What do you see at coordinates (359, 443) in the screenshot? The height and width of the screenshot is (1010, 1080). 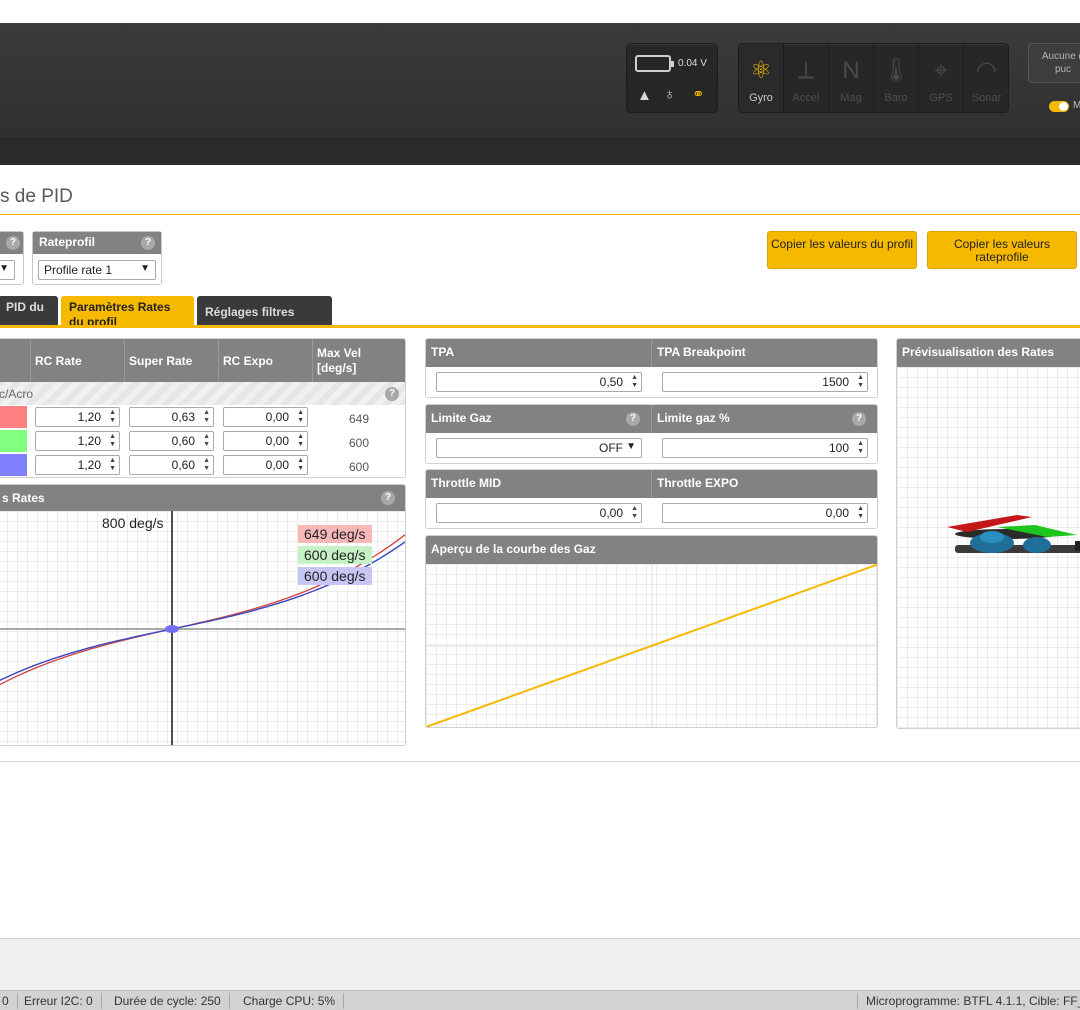 I see `pitch-max-vel: 600` at bounding box center [359, 443].